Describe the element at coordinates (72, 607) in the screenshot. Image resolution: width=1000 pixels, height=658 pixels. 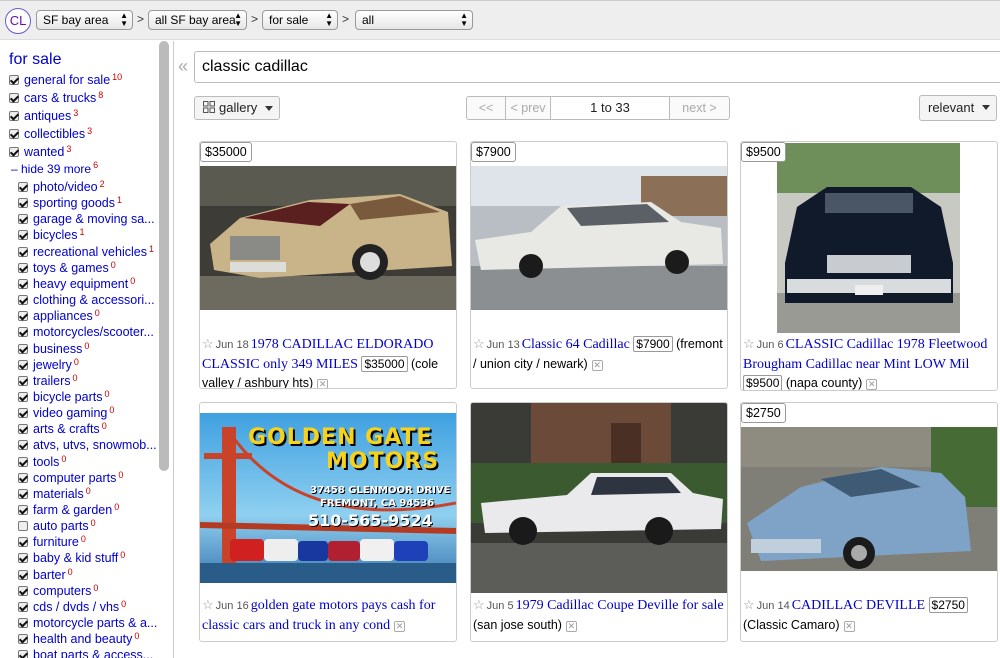
I see `sidebar-category-item: cds / dvds / vhs 0` at that location.